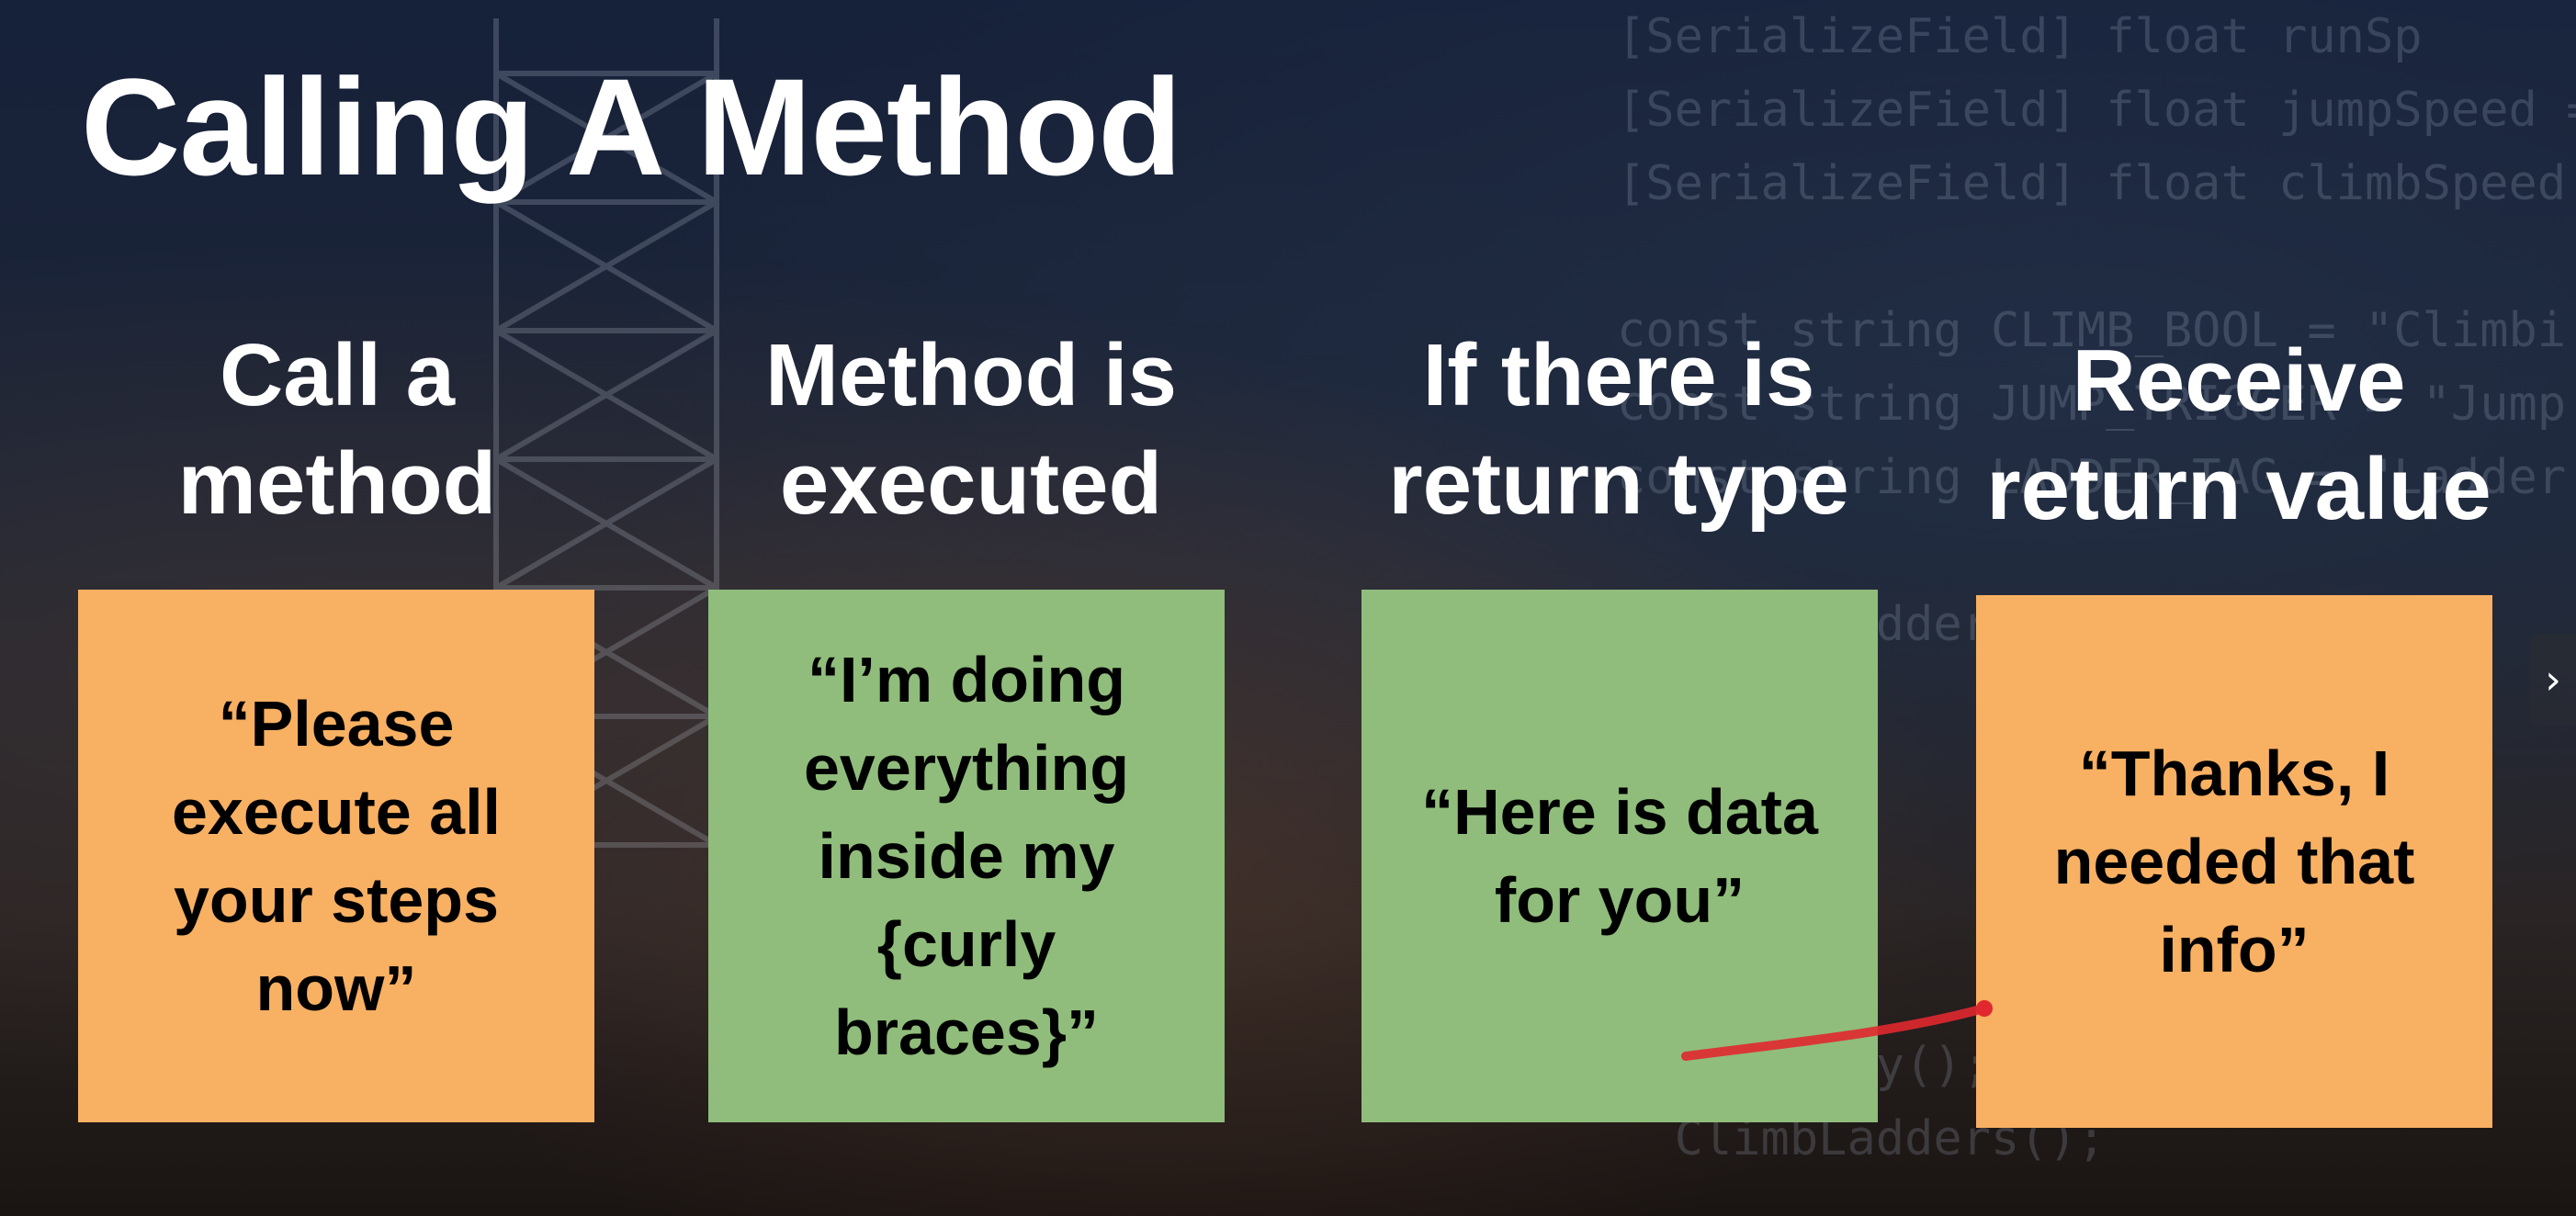 The height and width of the screenshot is (1216, 2576). I want to click on background-code-line, so click(2096, 257).